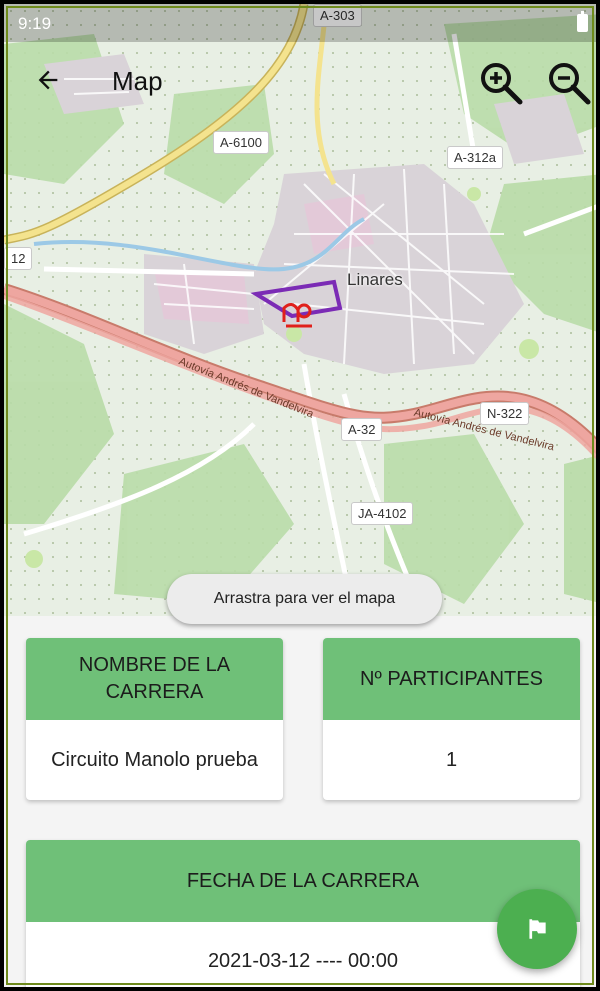  I want to click on road-label-12: 12, so click(18, 258).